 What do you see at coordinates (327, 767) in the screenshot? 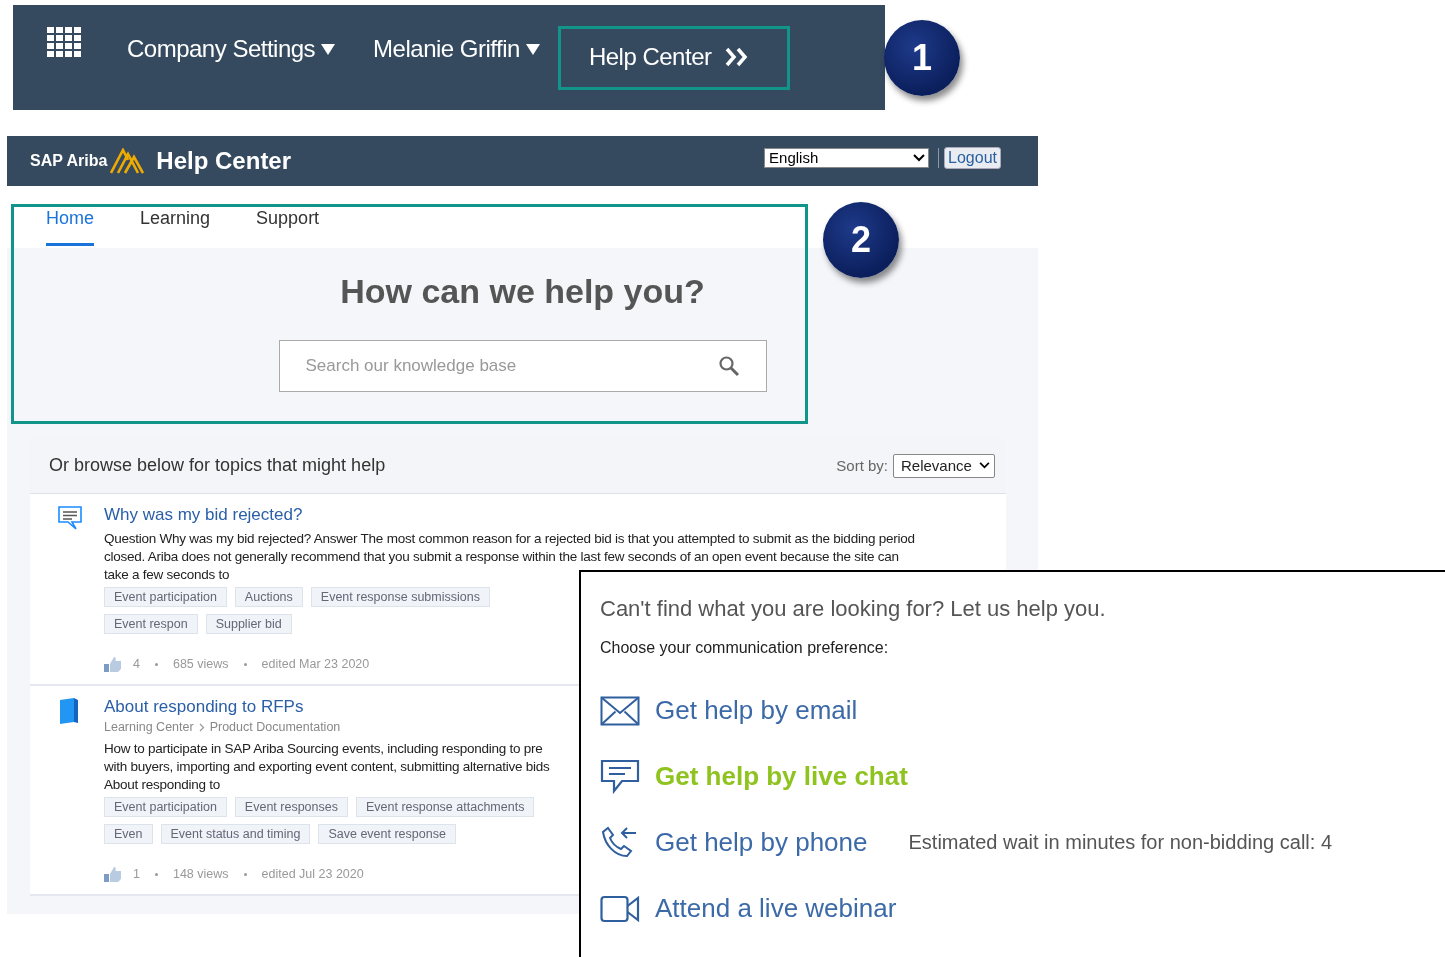
I see `article-excerpt: How to participate in SAP Ariba Sourcing events, including responding to pre with buyers, importing and exporting event content, submitting alternative bids About responding to` at bounding box center [327, 767].